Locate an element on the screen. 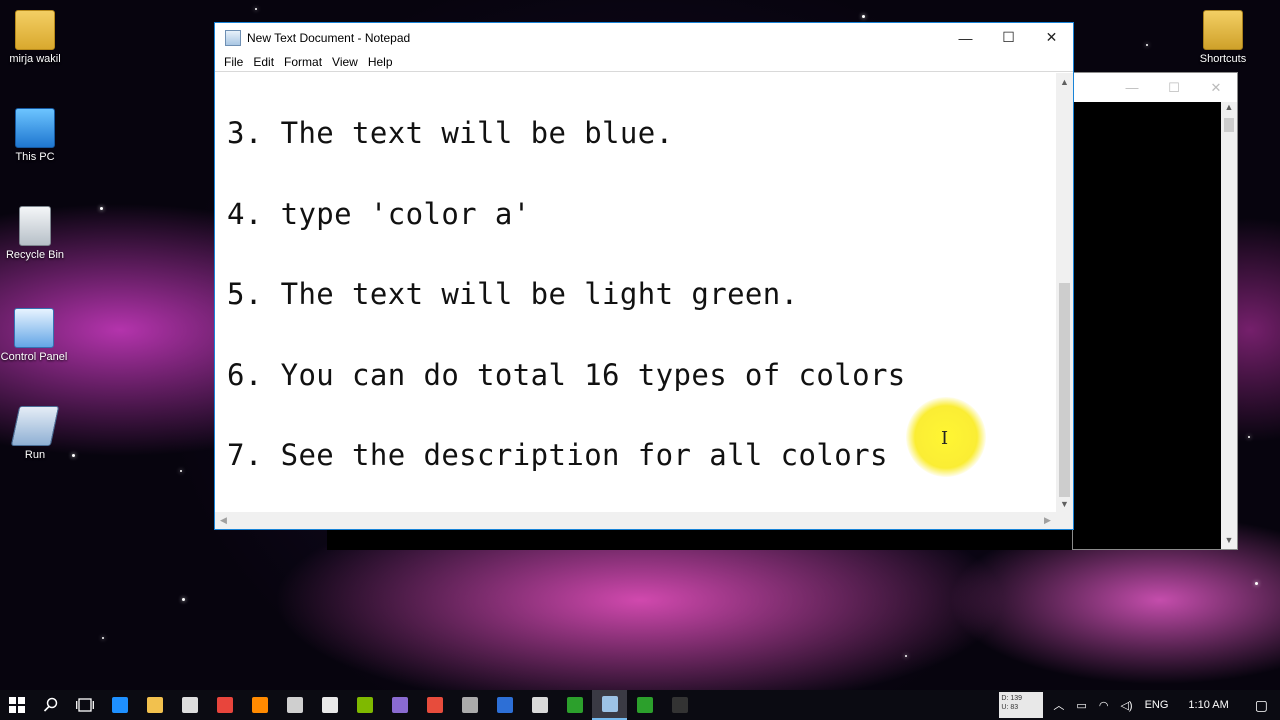 The width and height of the screenshot is (1280, 720). desktop-icon-this-pc: This PC is located at coordinates (35, 135).